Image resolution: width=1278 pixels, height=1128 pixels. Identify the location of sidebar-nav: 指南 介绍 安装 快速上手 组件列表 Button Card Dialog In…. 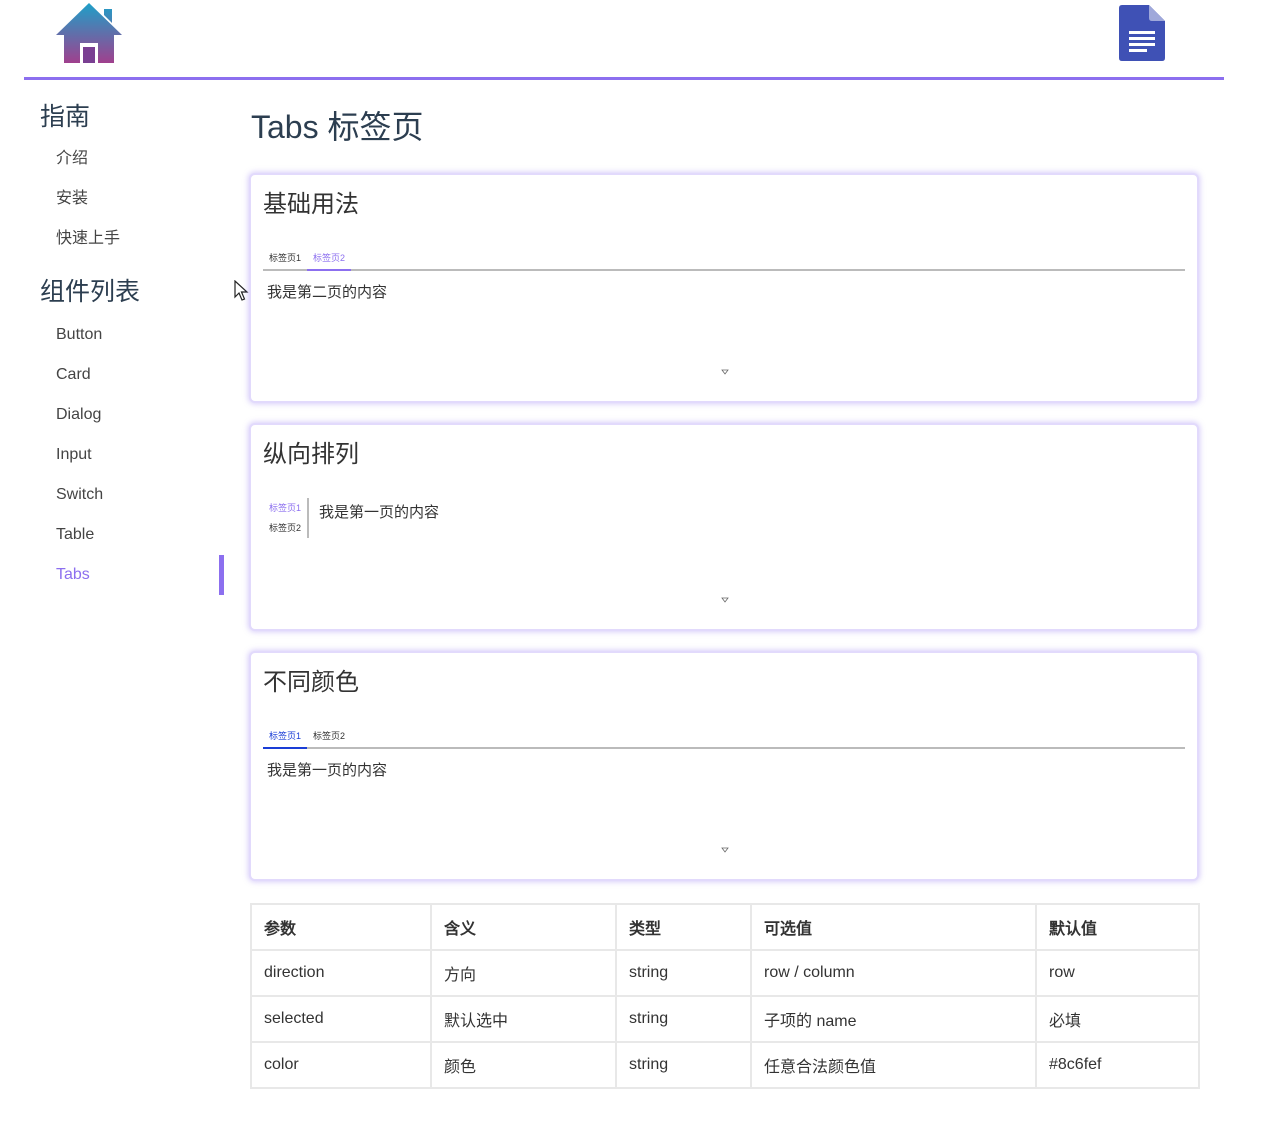
(132, 345).